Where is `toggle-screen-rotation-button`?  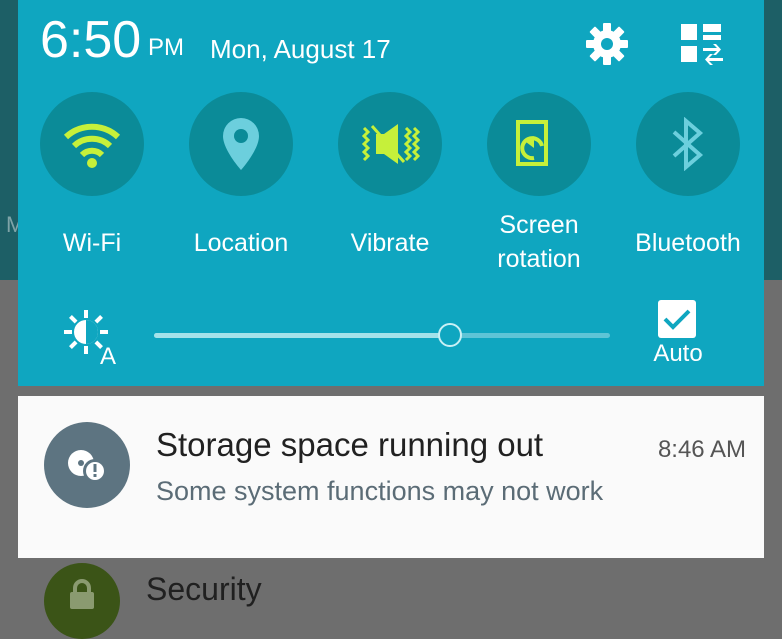
toggle-screen-rotation-button is located at coordinates (539, 144).